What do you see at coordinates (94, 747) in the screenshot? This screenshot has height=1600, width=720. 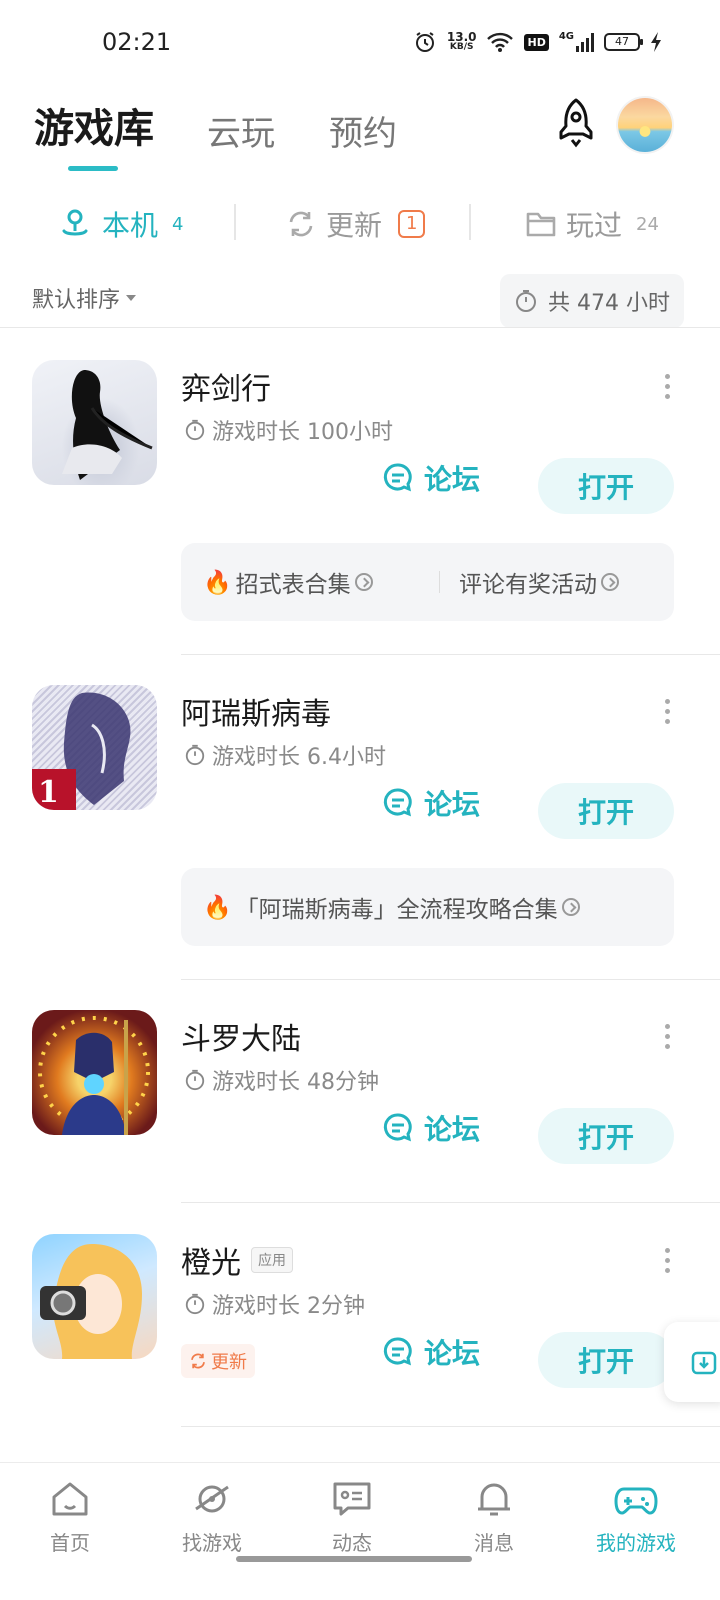 I see `game-icon: 1` at bounding box center [94, 747].